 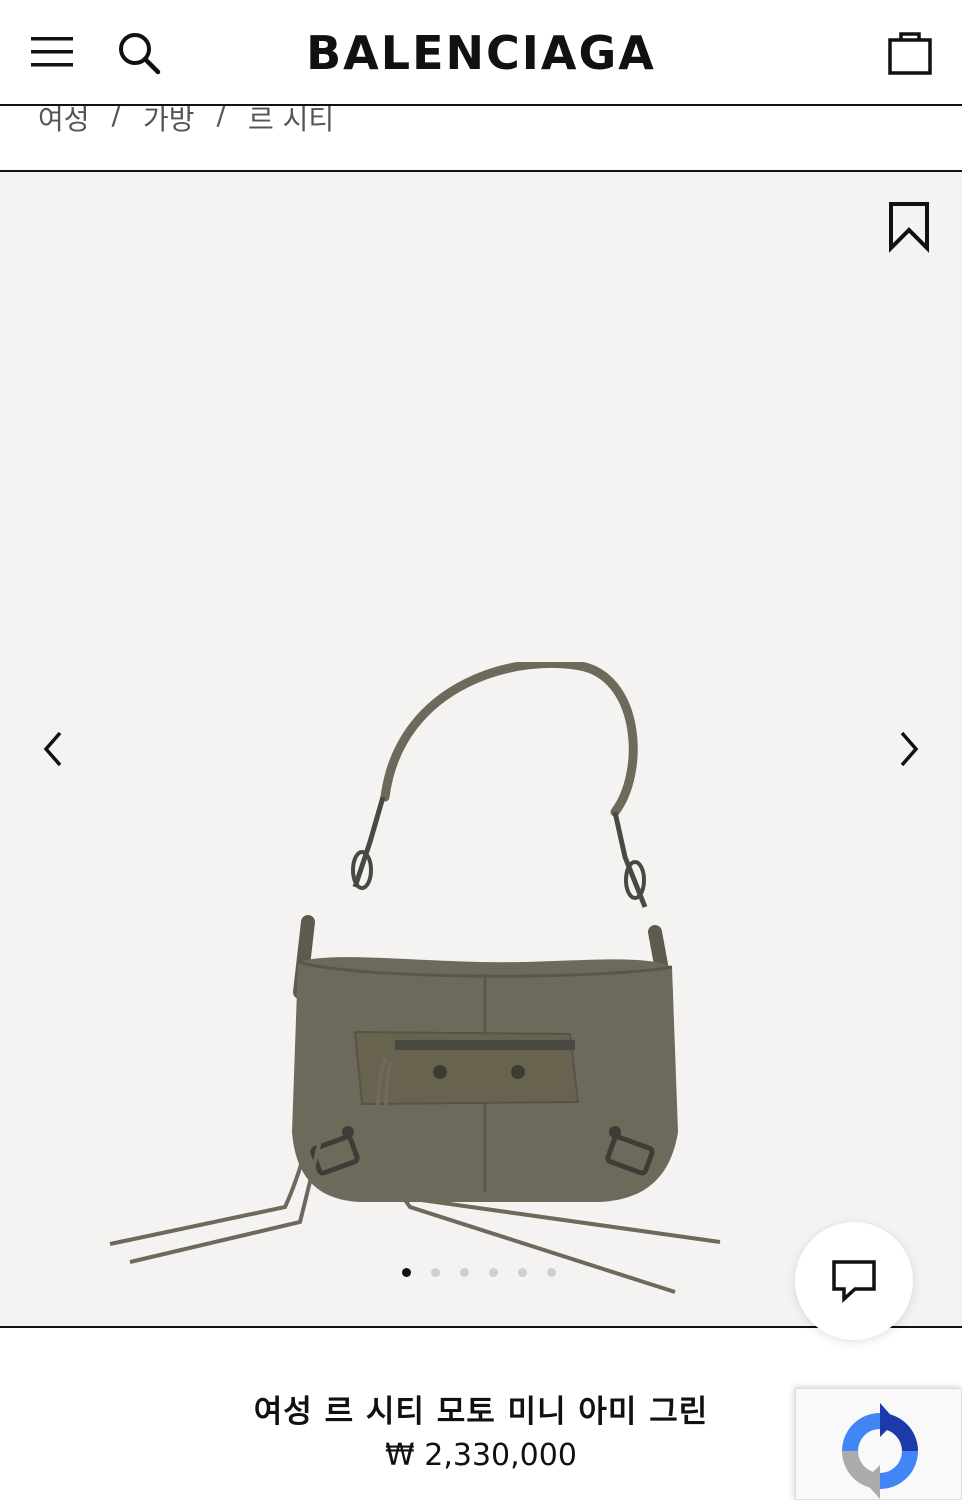 I want to click on breadcrumb-item-bags: 가방, so click(x=169, y=122).